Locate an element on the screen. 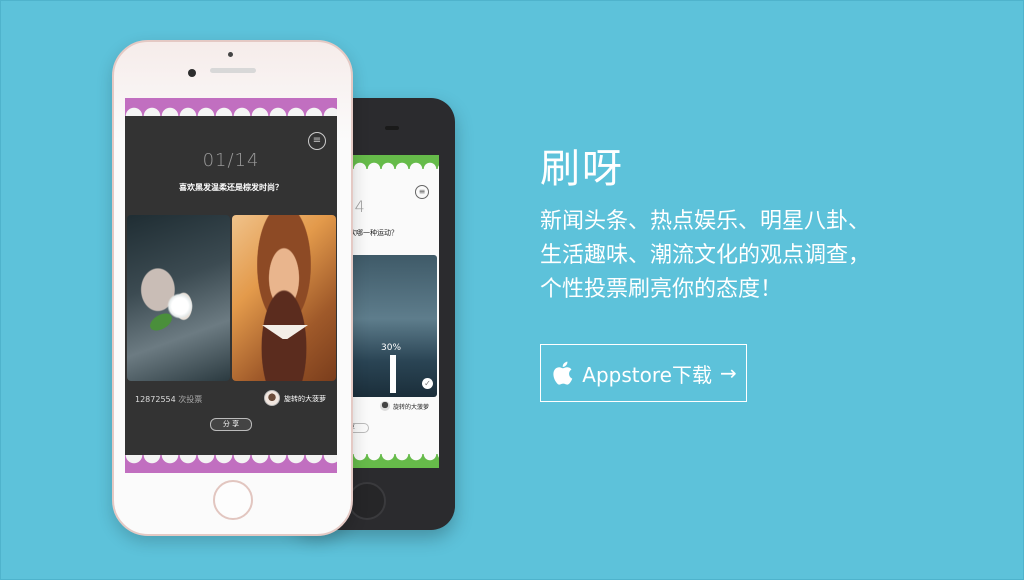  back-screen-bottom-wave is located at coordinates (389, 461).